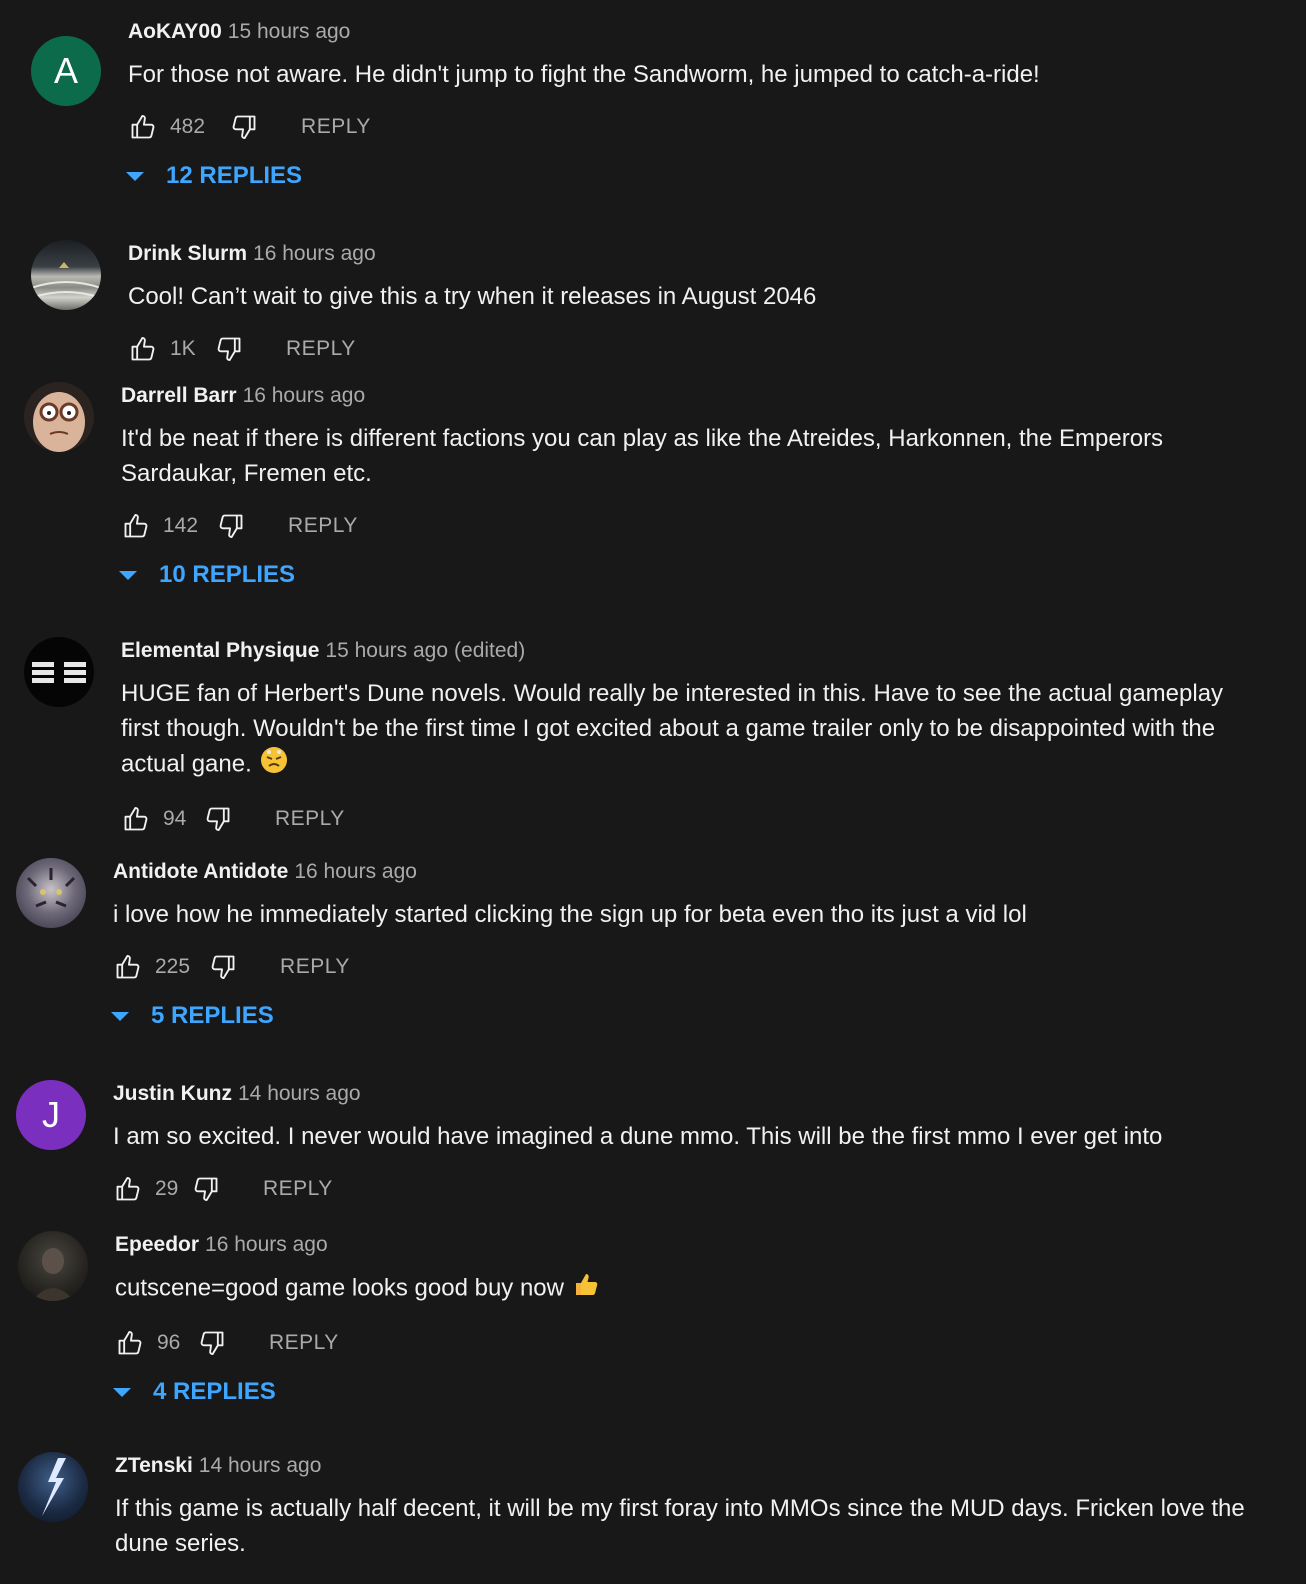 The image size is (1306, 1584). Describe the element at coordinates (157, 1244) in the screenshot. I see `author-name: Epeedor` at that location.